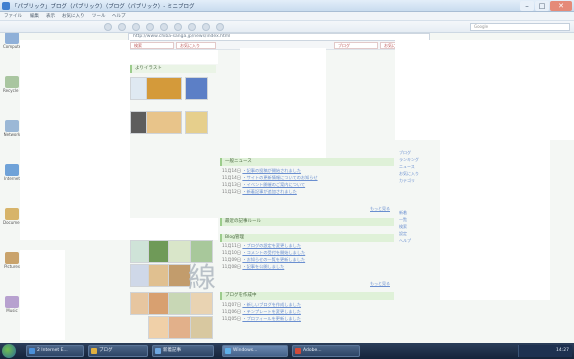  Describe the element at coordinates (308, 267) in the screenshot. I see `news-item: 11月08日 ・記事を公開しました` at that location.